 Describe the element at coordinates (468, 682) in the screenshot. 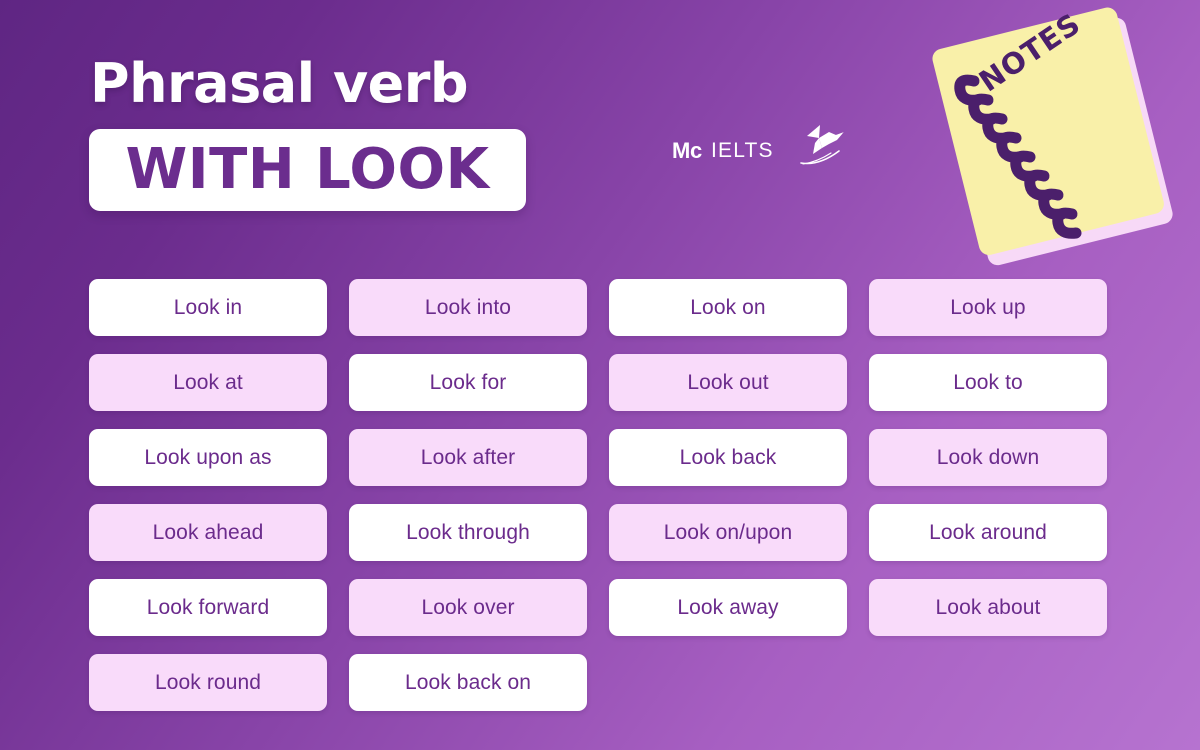

I see `phrasal-verb-card: Look back on` at that location.